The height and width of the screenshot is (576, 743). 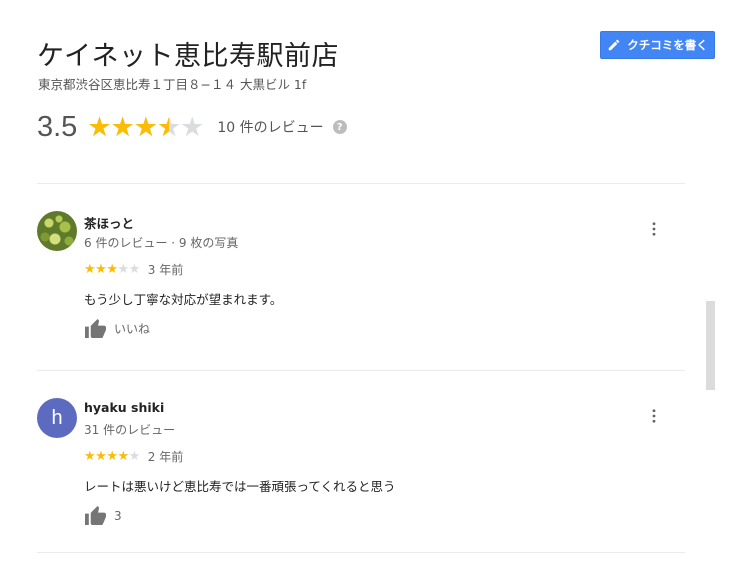 I want to click on place-title: ケイネット恵比寿駅前店, so click(x=188, y=56).